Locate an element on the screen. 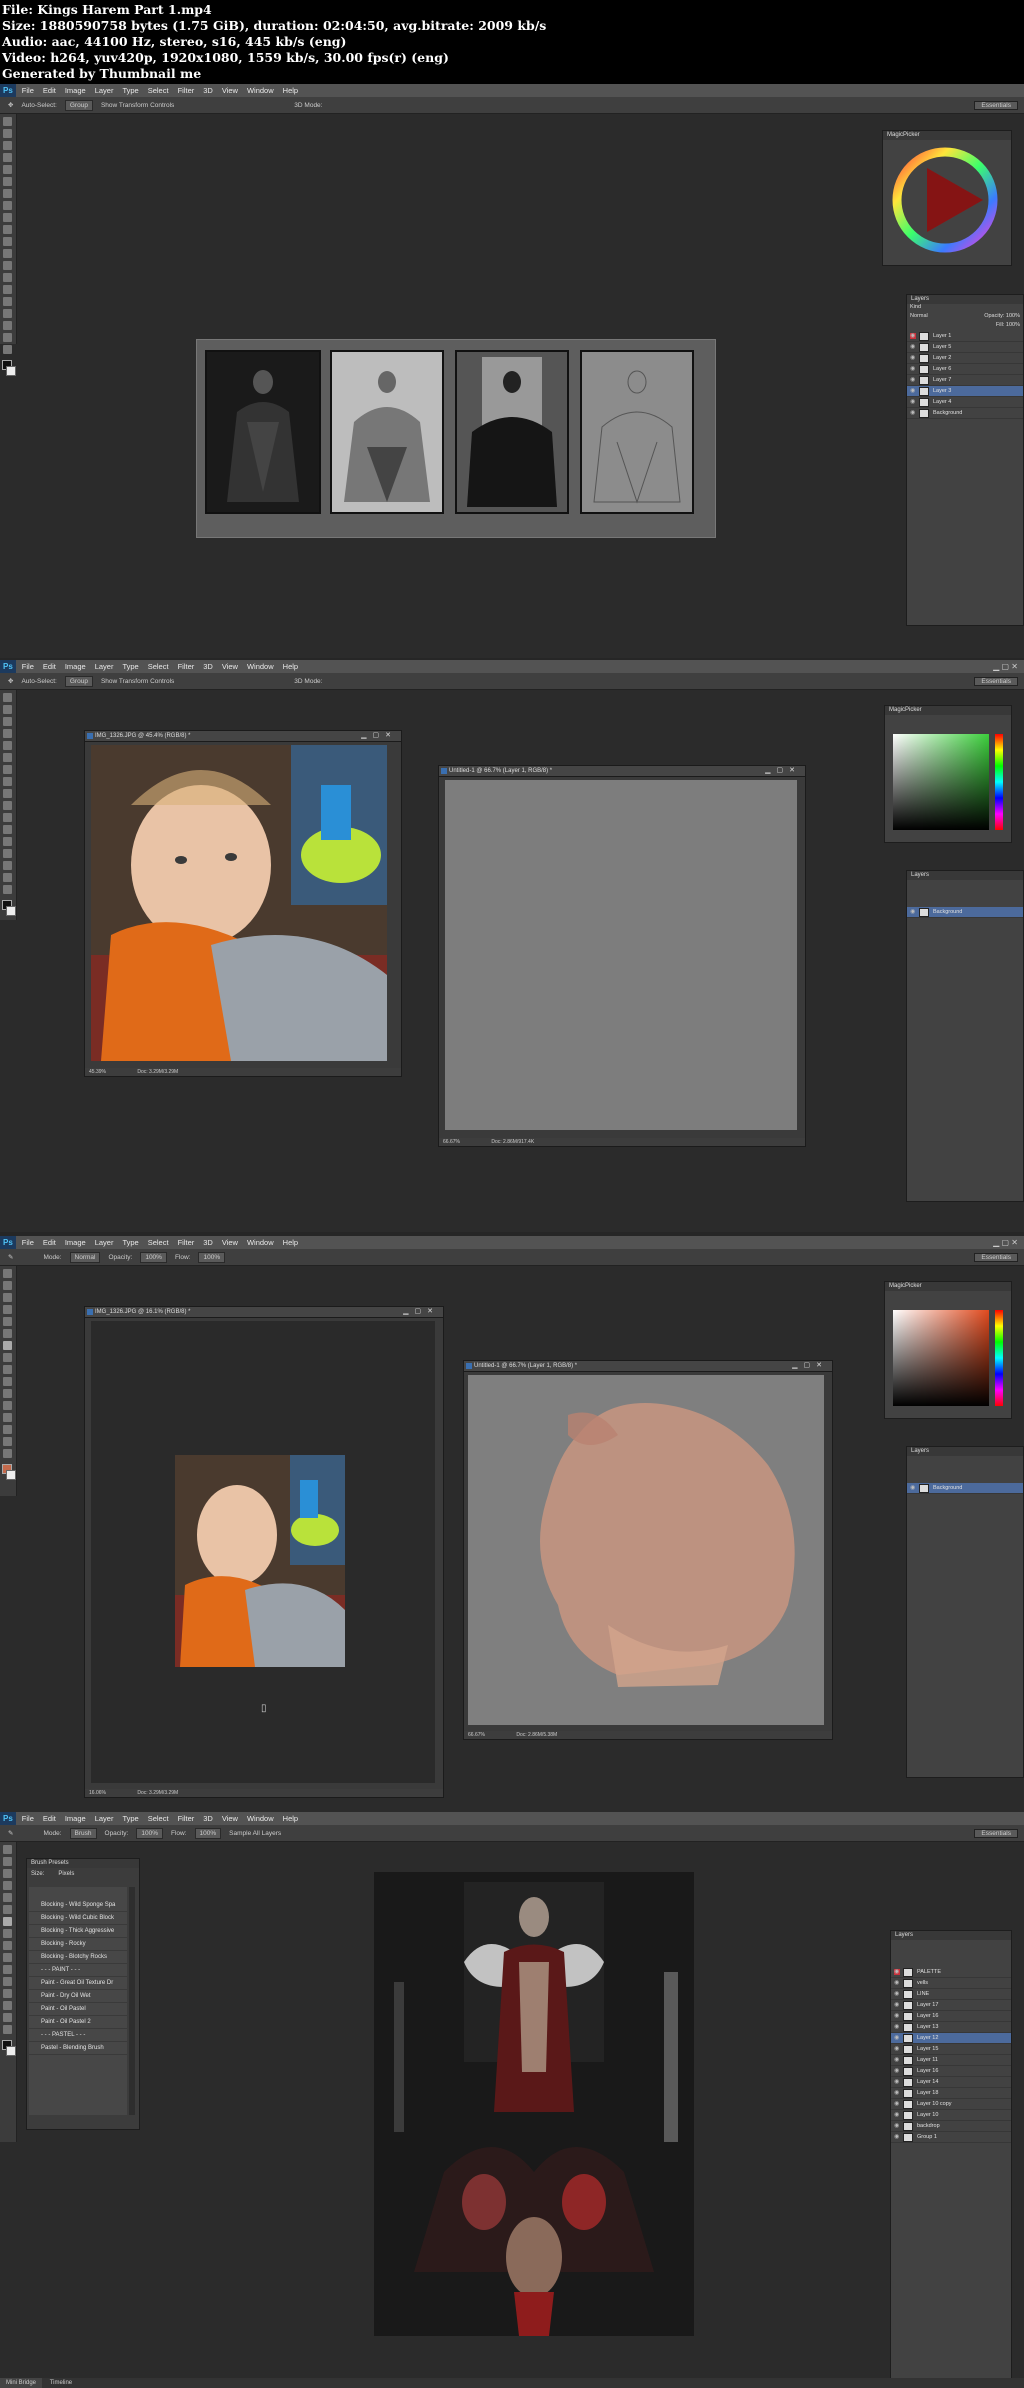 The image size is (1024, 2388). brush-preset-item: Paint - Dry Oil Wet is located at coordinates (78, 1996).